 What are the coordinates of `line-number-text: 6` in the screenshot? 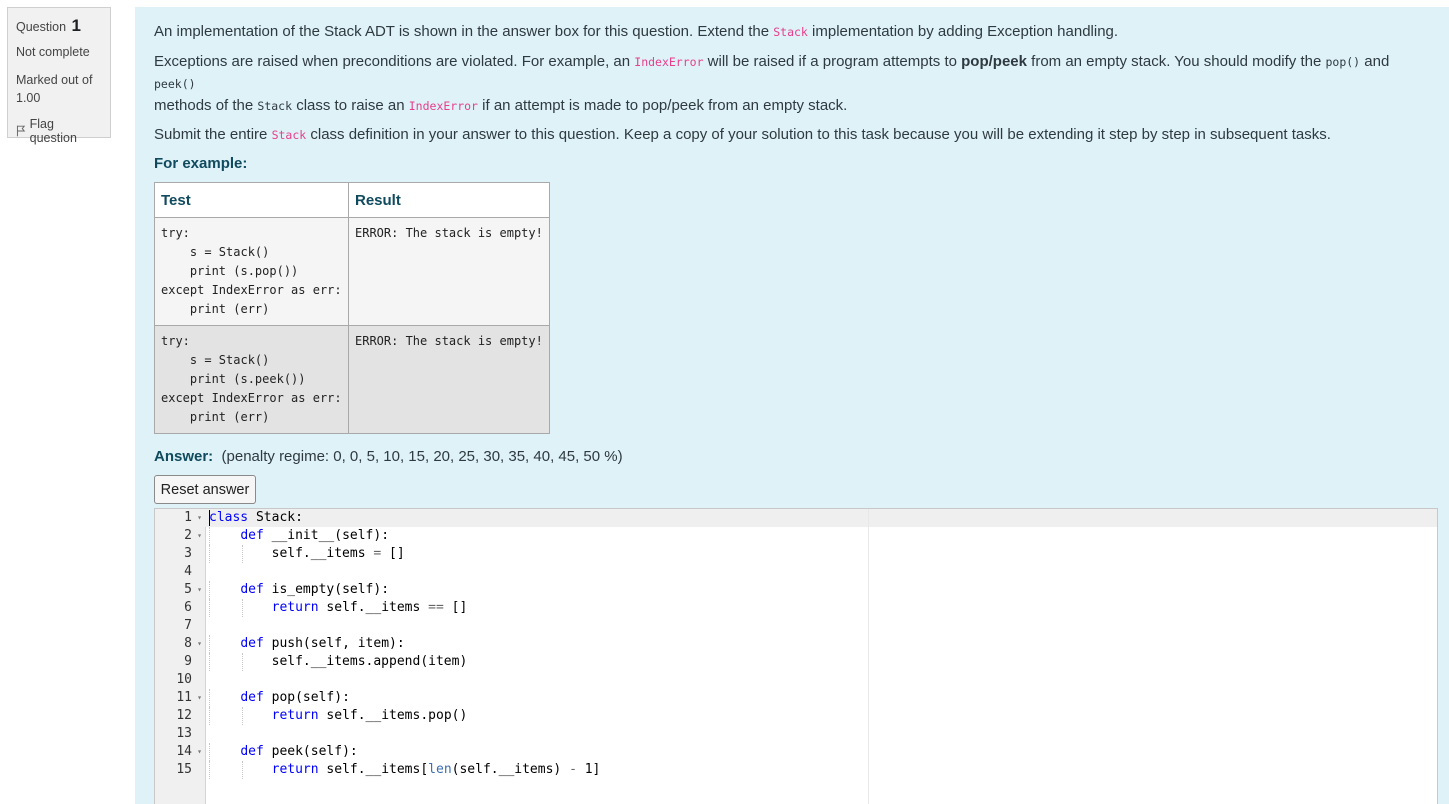 It's located at (188, 607).